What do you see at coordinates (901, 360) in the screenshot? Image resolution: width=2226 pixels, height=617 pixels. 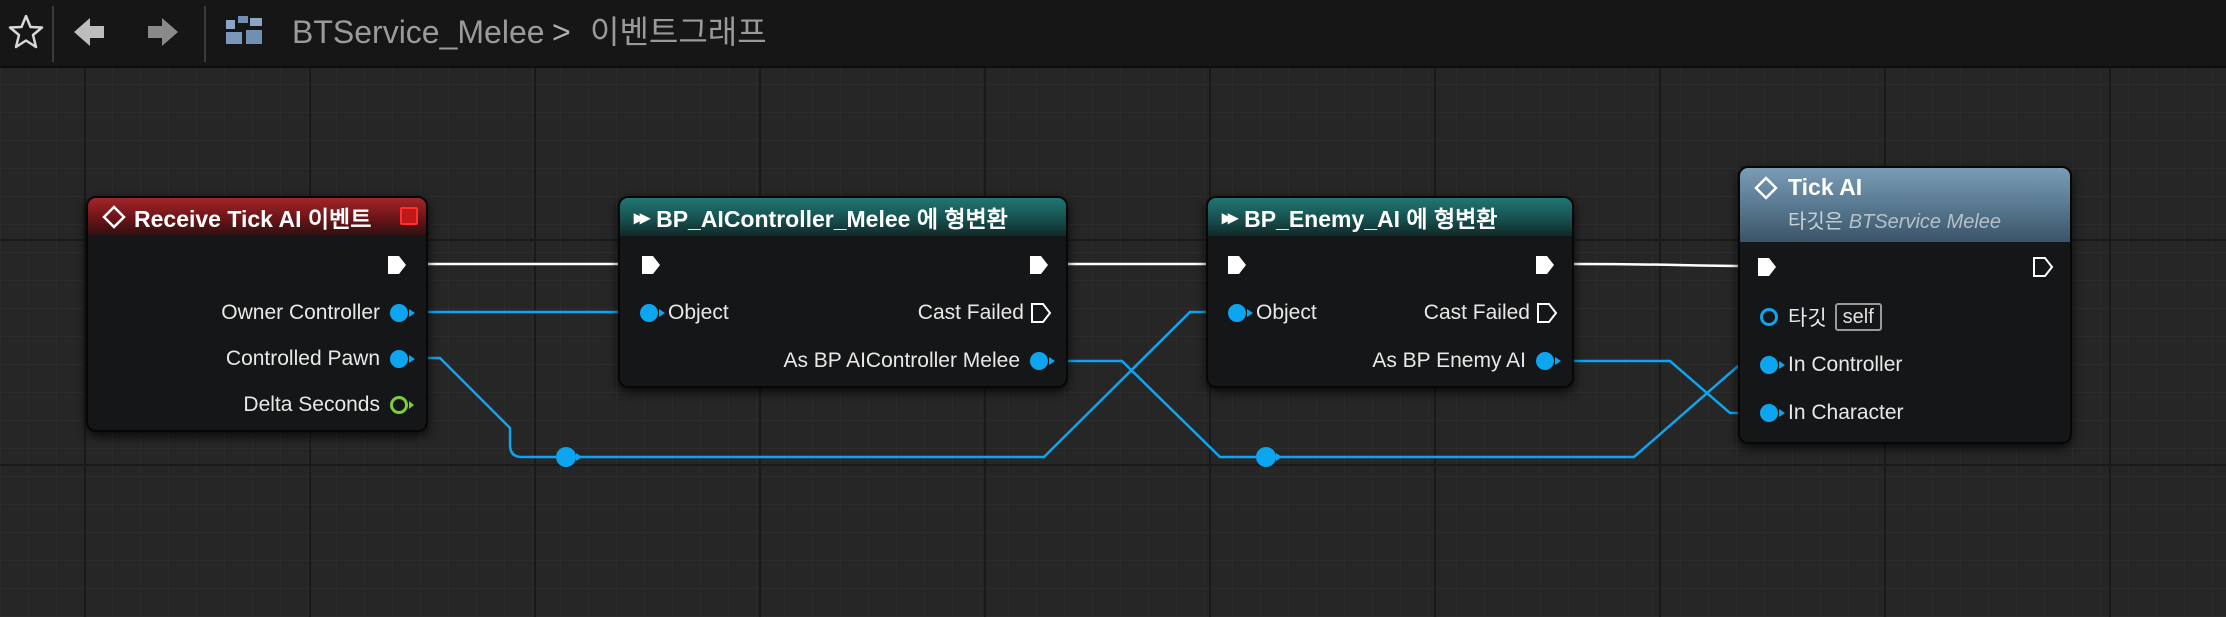 I see `pin-label: As BP AIController Melee` at bounding box center [901, 360].